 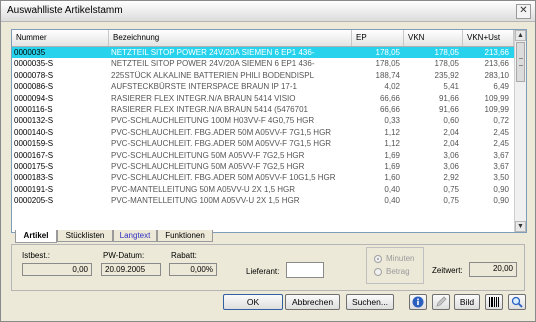 I want to click on cell-nummer: 0000175-S, so click(x=34, y=166).